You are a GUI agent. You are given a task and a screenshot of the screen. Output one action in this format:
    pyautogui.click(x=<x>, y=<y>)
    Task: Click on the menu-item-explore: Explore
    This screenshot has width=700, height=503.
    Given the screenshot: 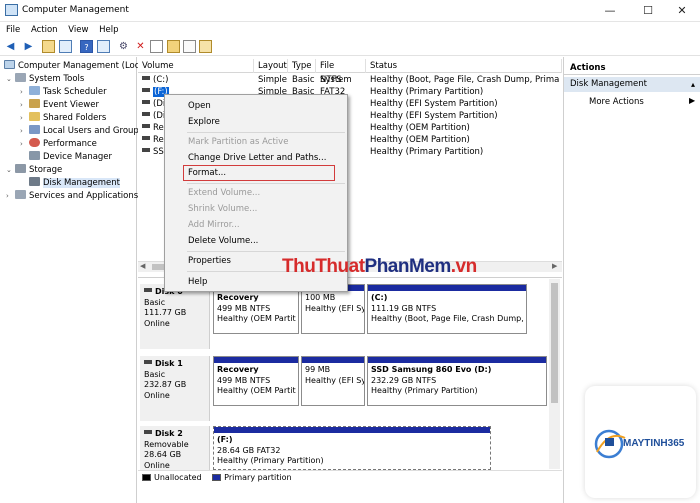 What is the action you would take?
    pyautogui.click(x=204, y=122)
    